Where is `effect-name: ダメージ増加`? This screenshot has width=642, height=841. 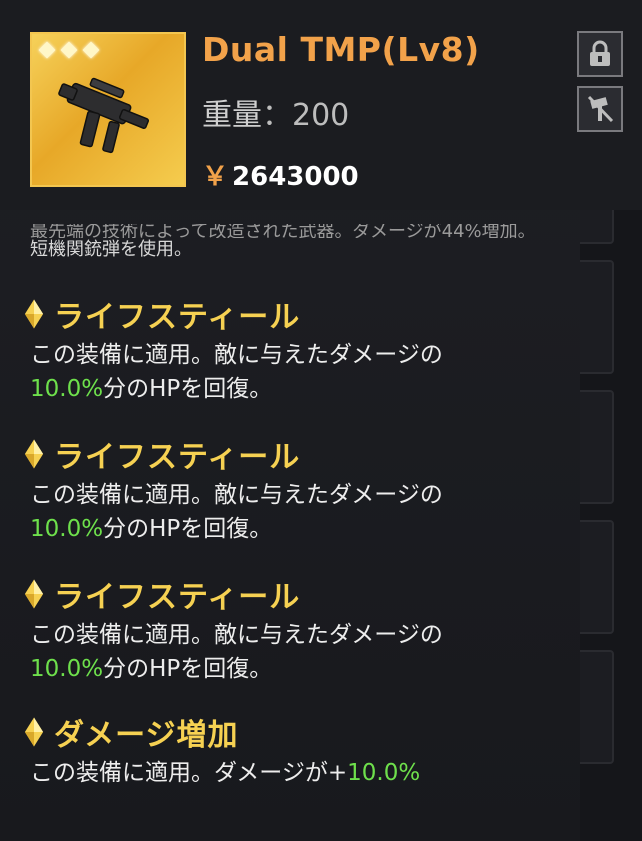 effect-name: ダメージ増加 is located at coordinates (146, 735).